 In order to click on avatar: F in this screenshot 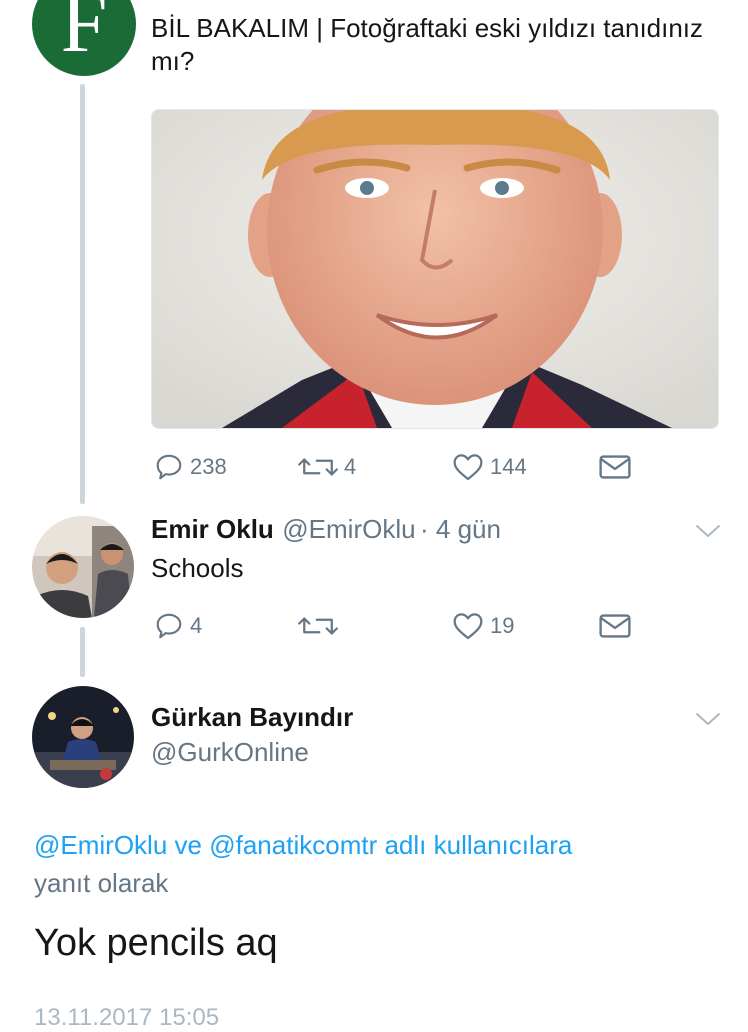, I will do `click(84, 38)`.